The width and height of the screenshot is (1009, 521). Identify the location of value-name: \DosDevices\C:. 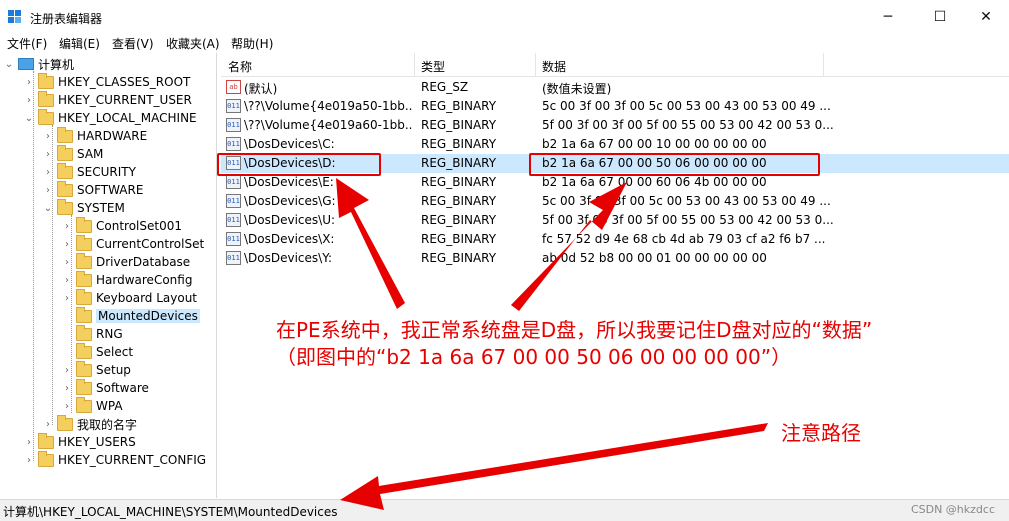
(289, 144).